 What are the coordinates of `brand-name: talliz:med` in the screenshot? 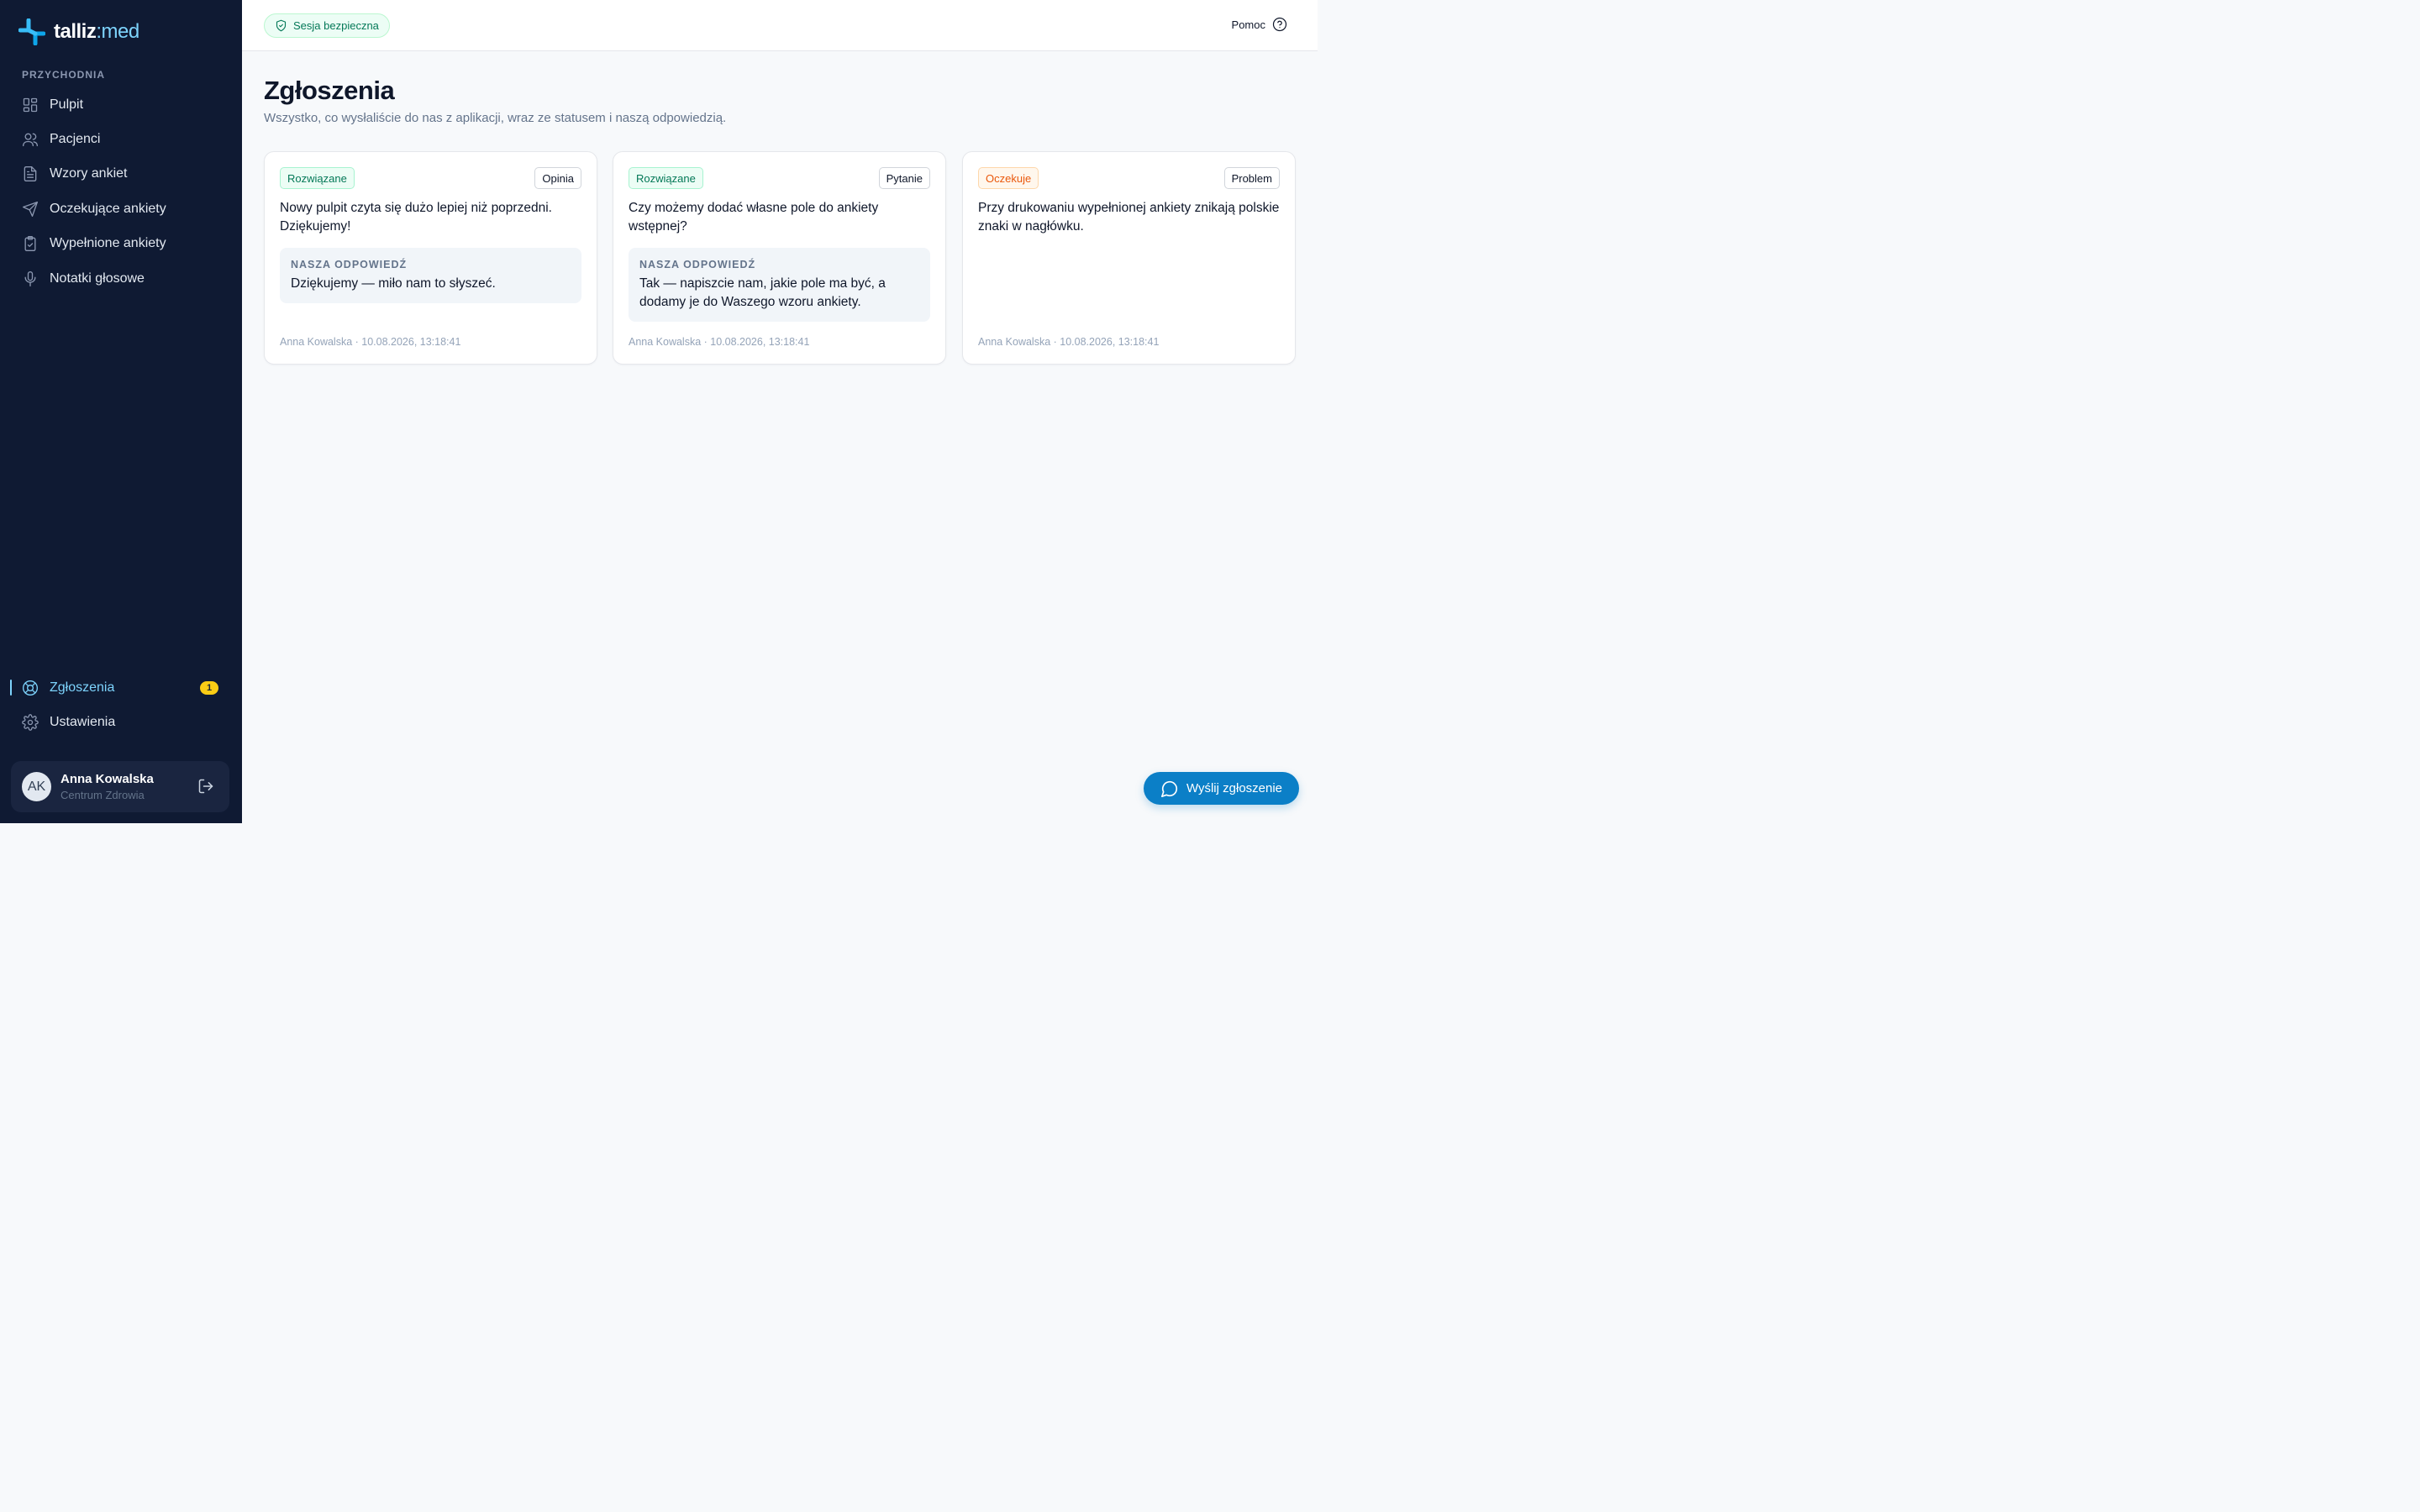 It's located at (96, 31).